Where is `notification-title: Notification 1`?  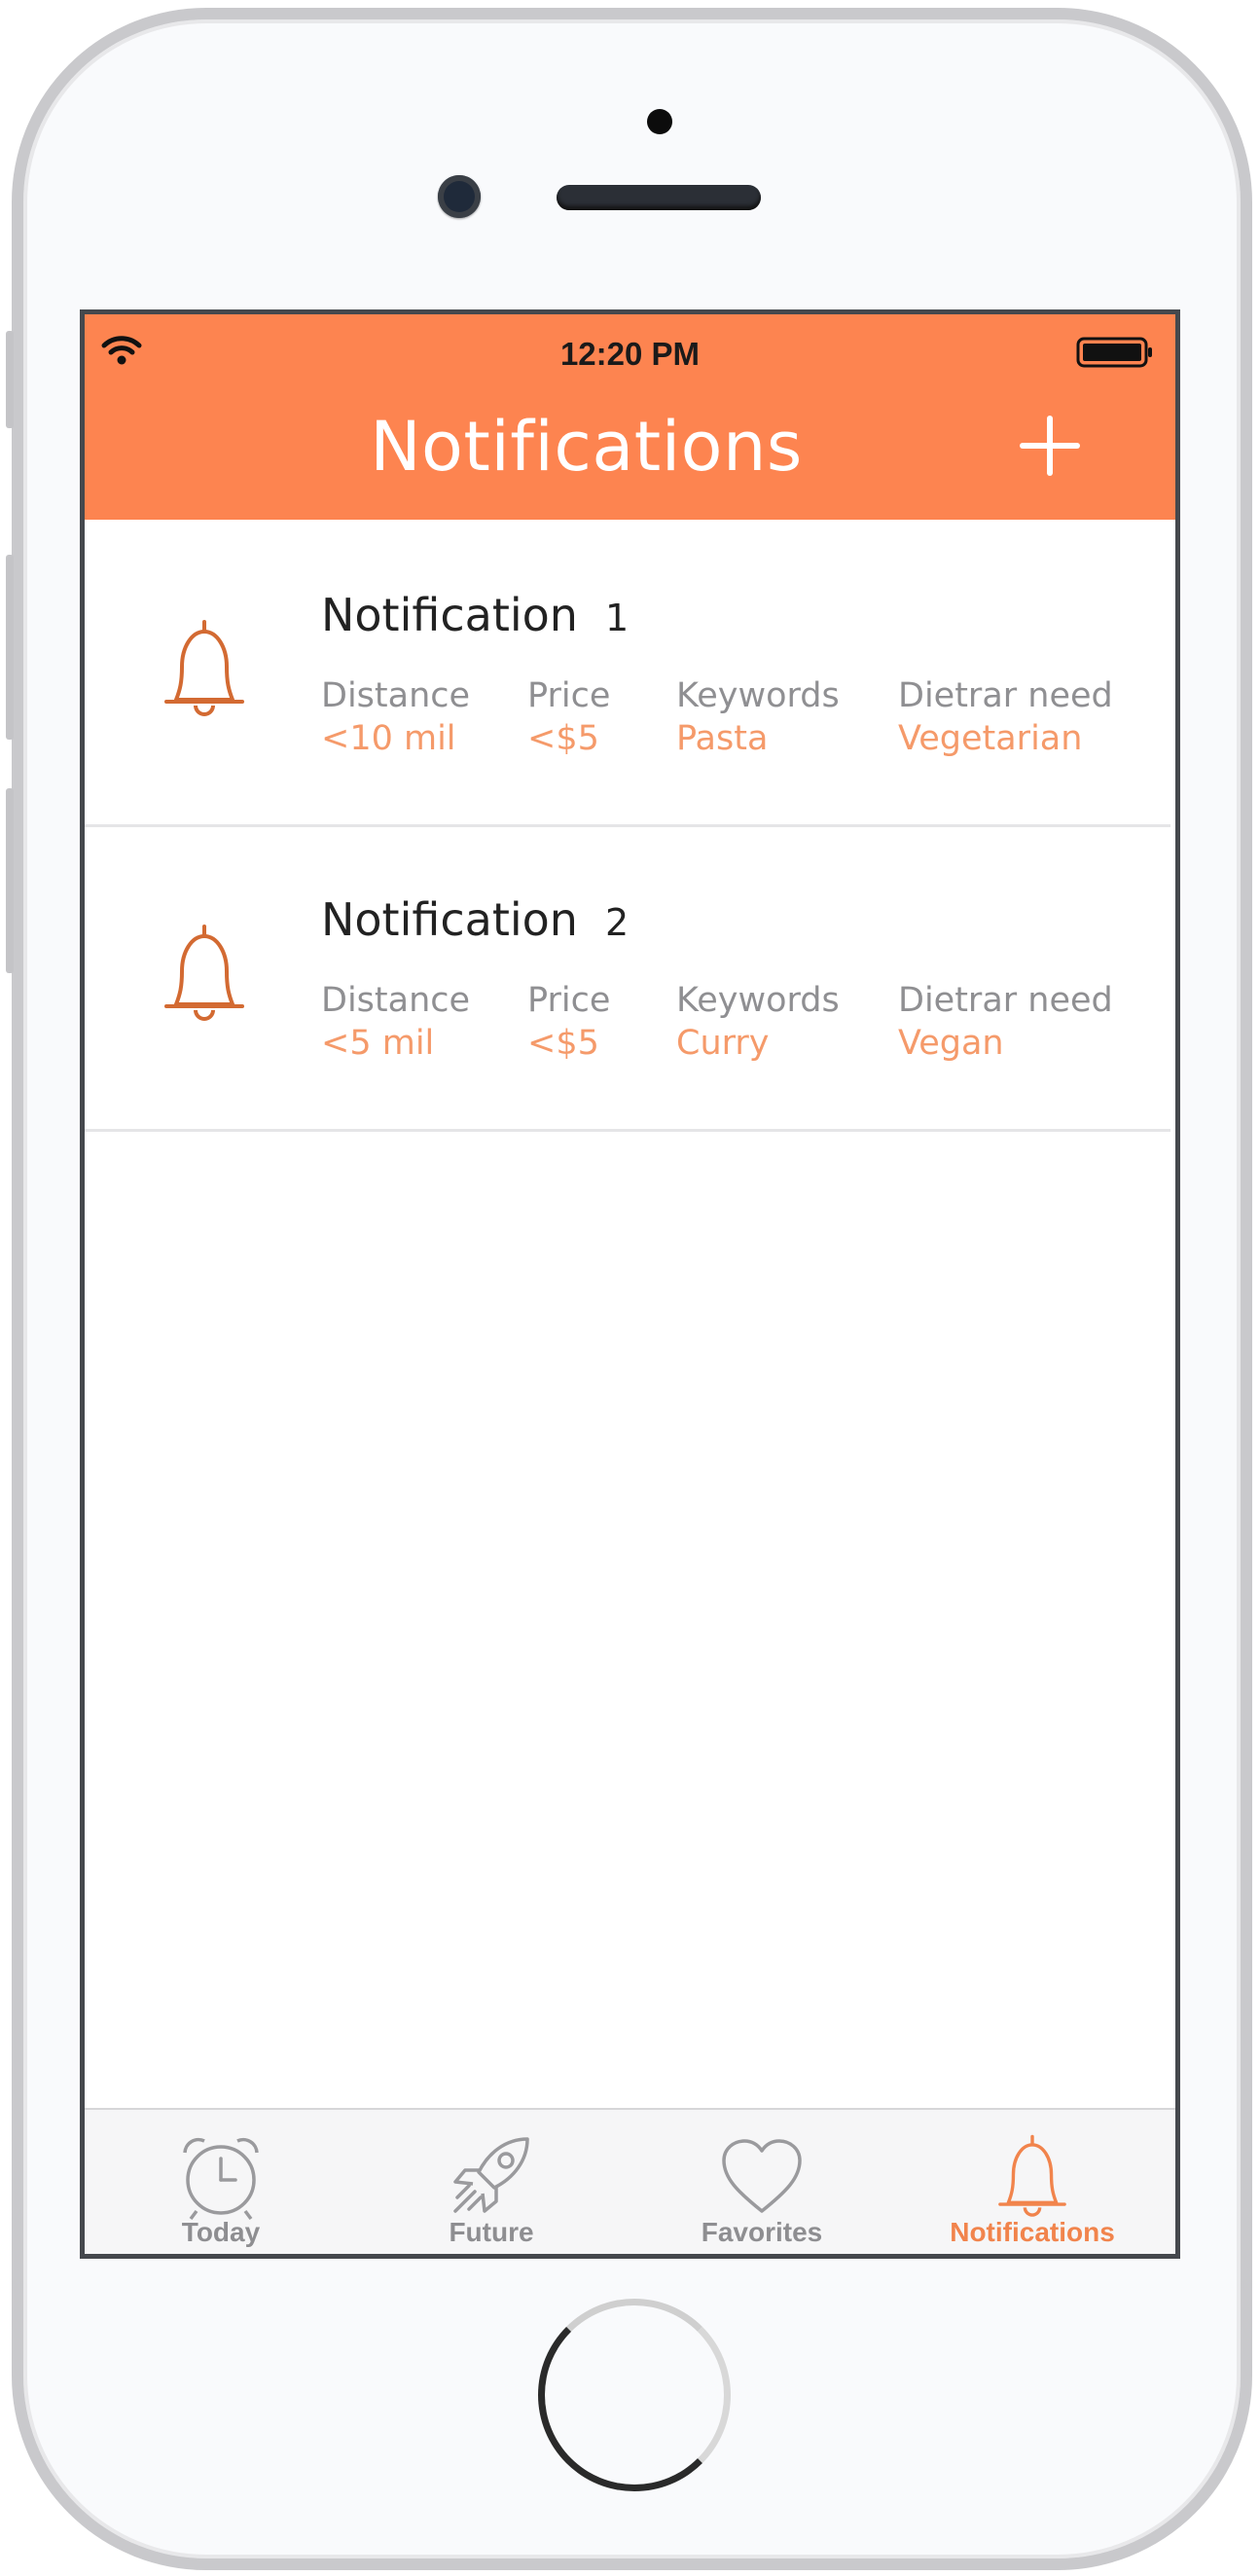
notification-title: Notification 1 is located at coordinates (475, 615).